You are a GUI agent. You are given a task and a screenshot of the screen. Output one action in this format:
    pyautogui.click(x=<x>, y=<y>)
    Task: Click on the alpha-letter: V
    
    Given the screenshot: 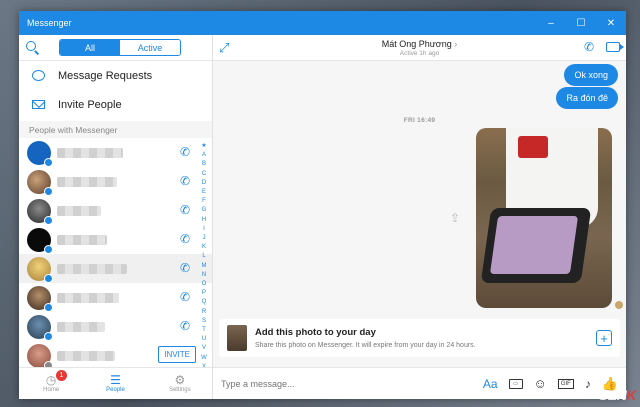 What is the action you would take?
    pyautogui.click(x=204, y=348)
    